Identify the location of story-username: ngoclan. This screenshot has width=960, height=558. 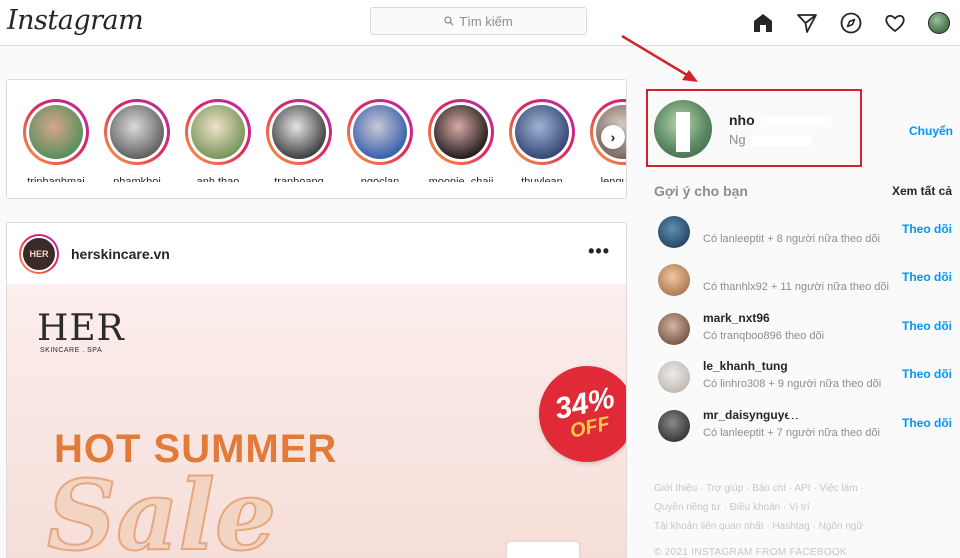
(380, 179).